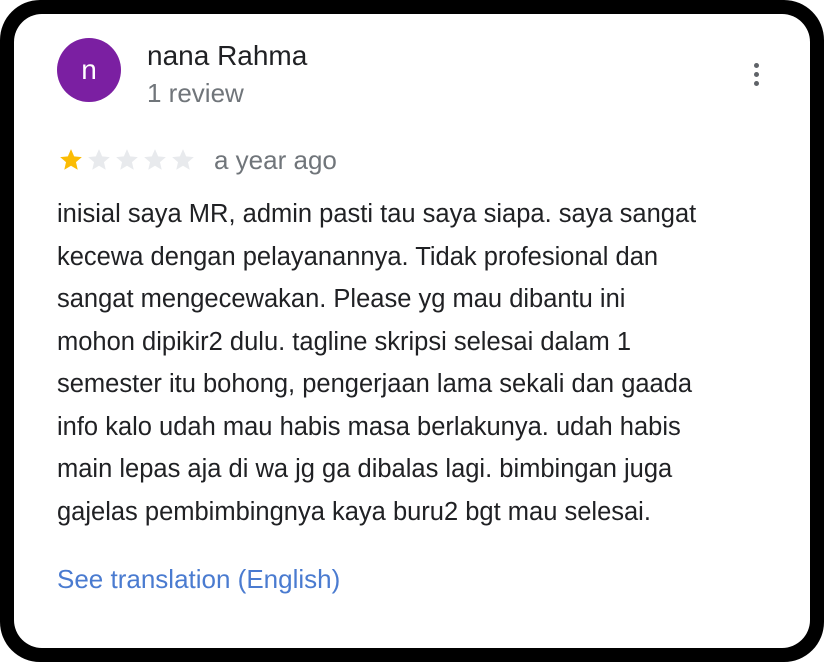  What do you see at coordinates (275, 159) in the screenshot?
I see `review-time: a year ago` at bounding box center [275, 159].